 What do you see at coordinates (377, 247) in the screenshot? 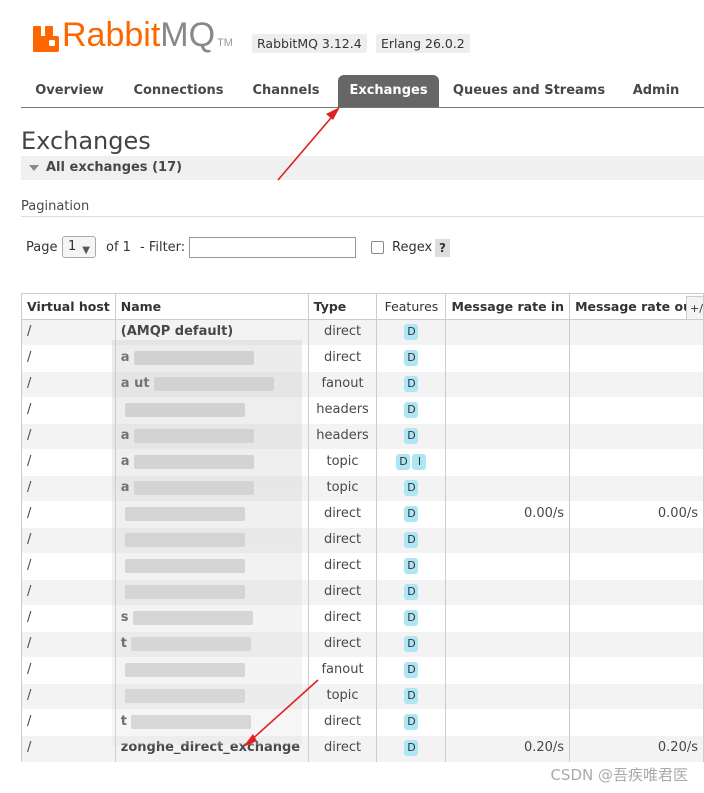
I see `regex-checkbox` at bounding box center [377, 247].